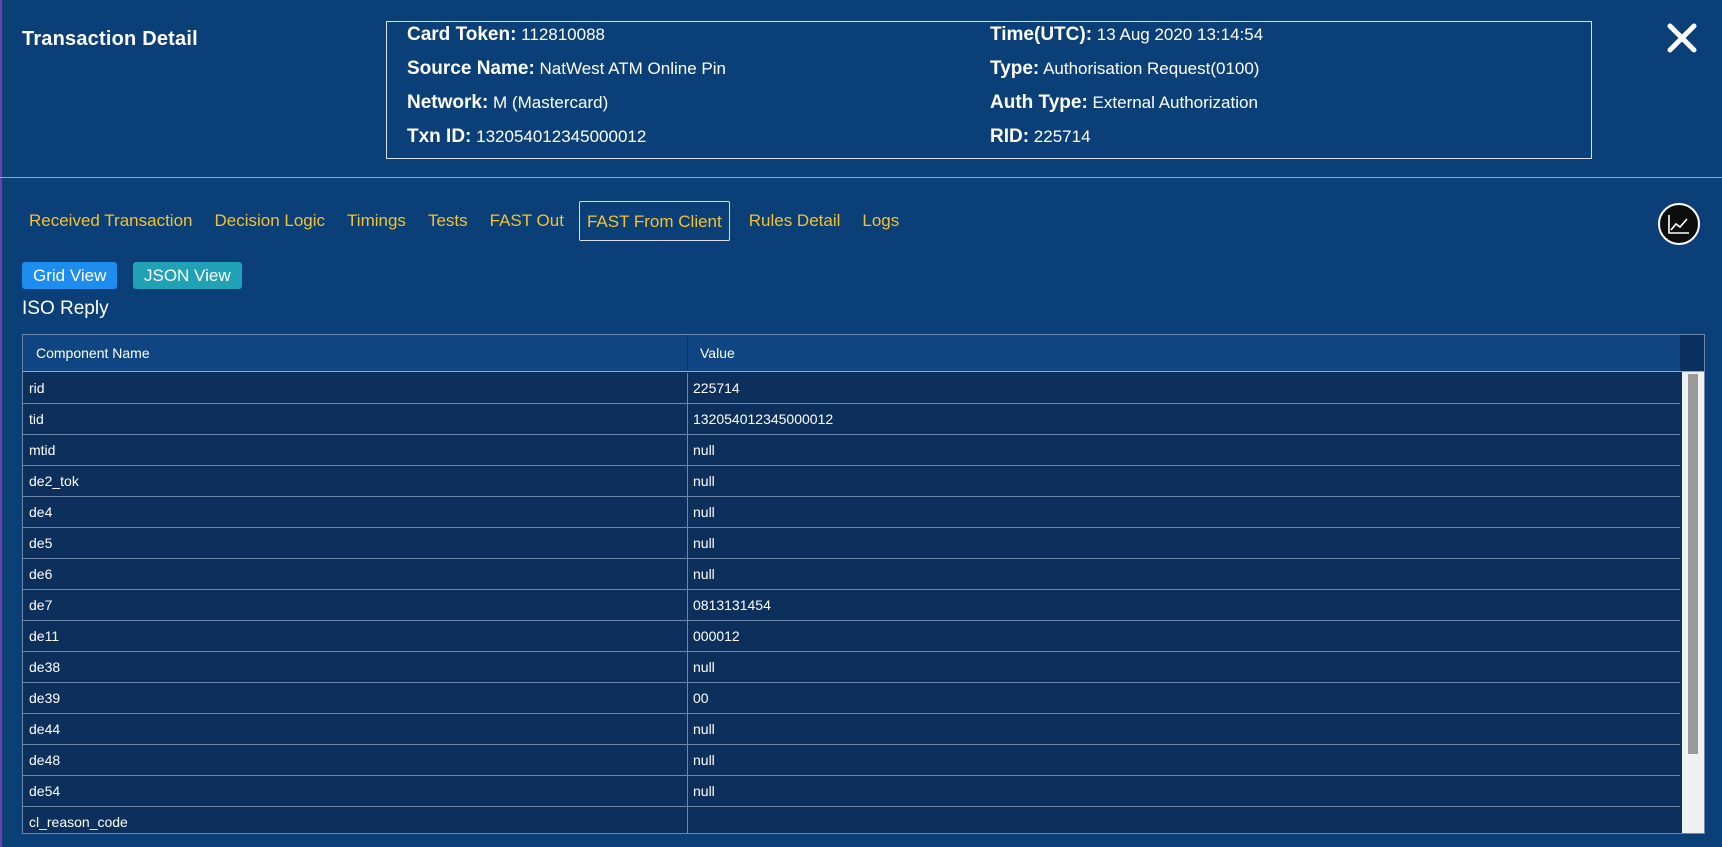 The height and width of the screenshot is (847, 1722). What do you see at coordinates (45, 698) in the screenshot?
I see `component-name-cell: de39` at bounding box center [45, 698].